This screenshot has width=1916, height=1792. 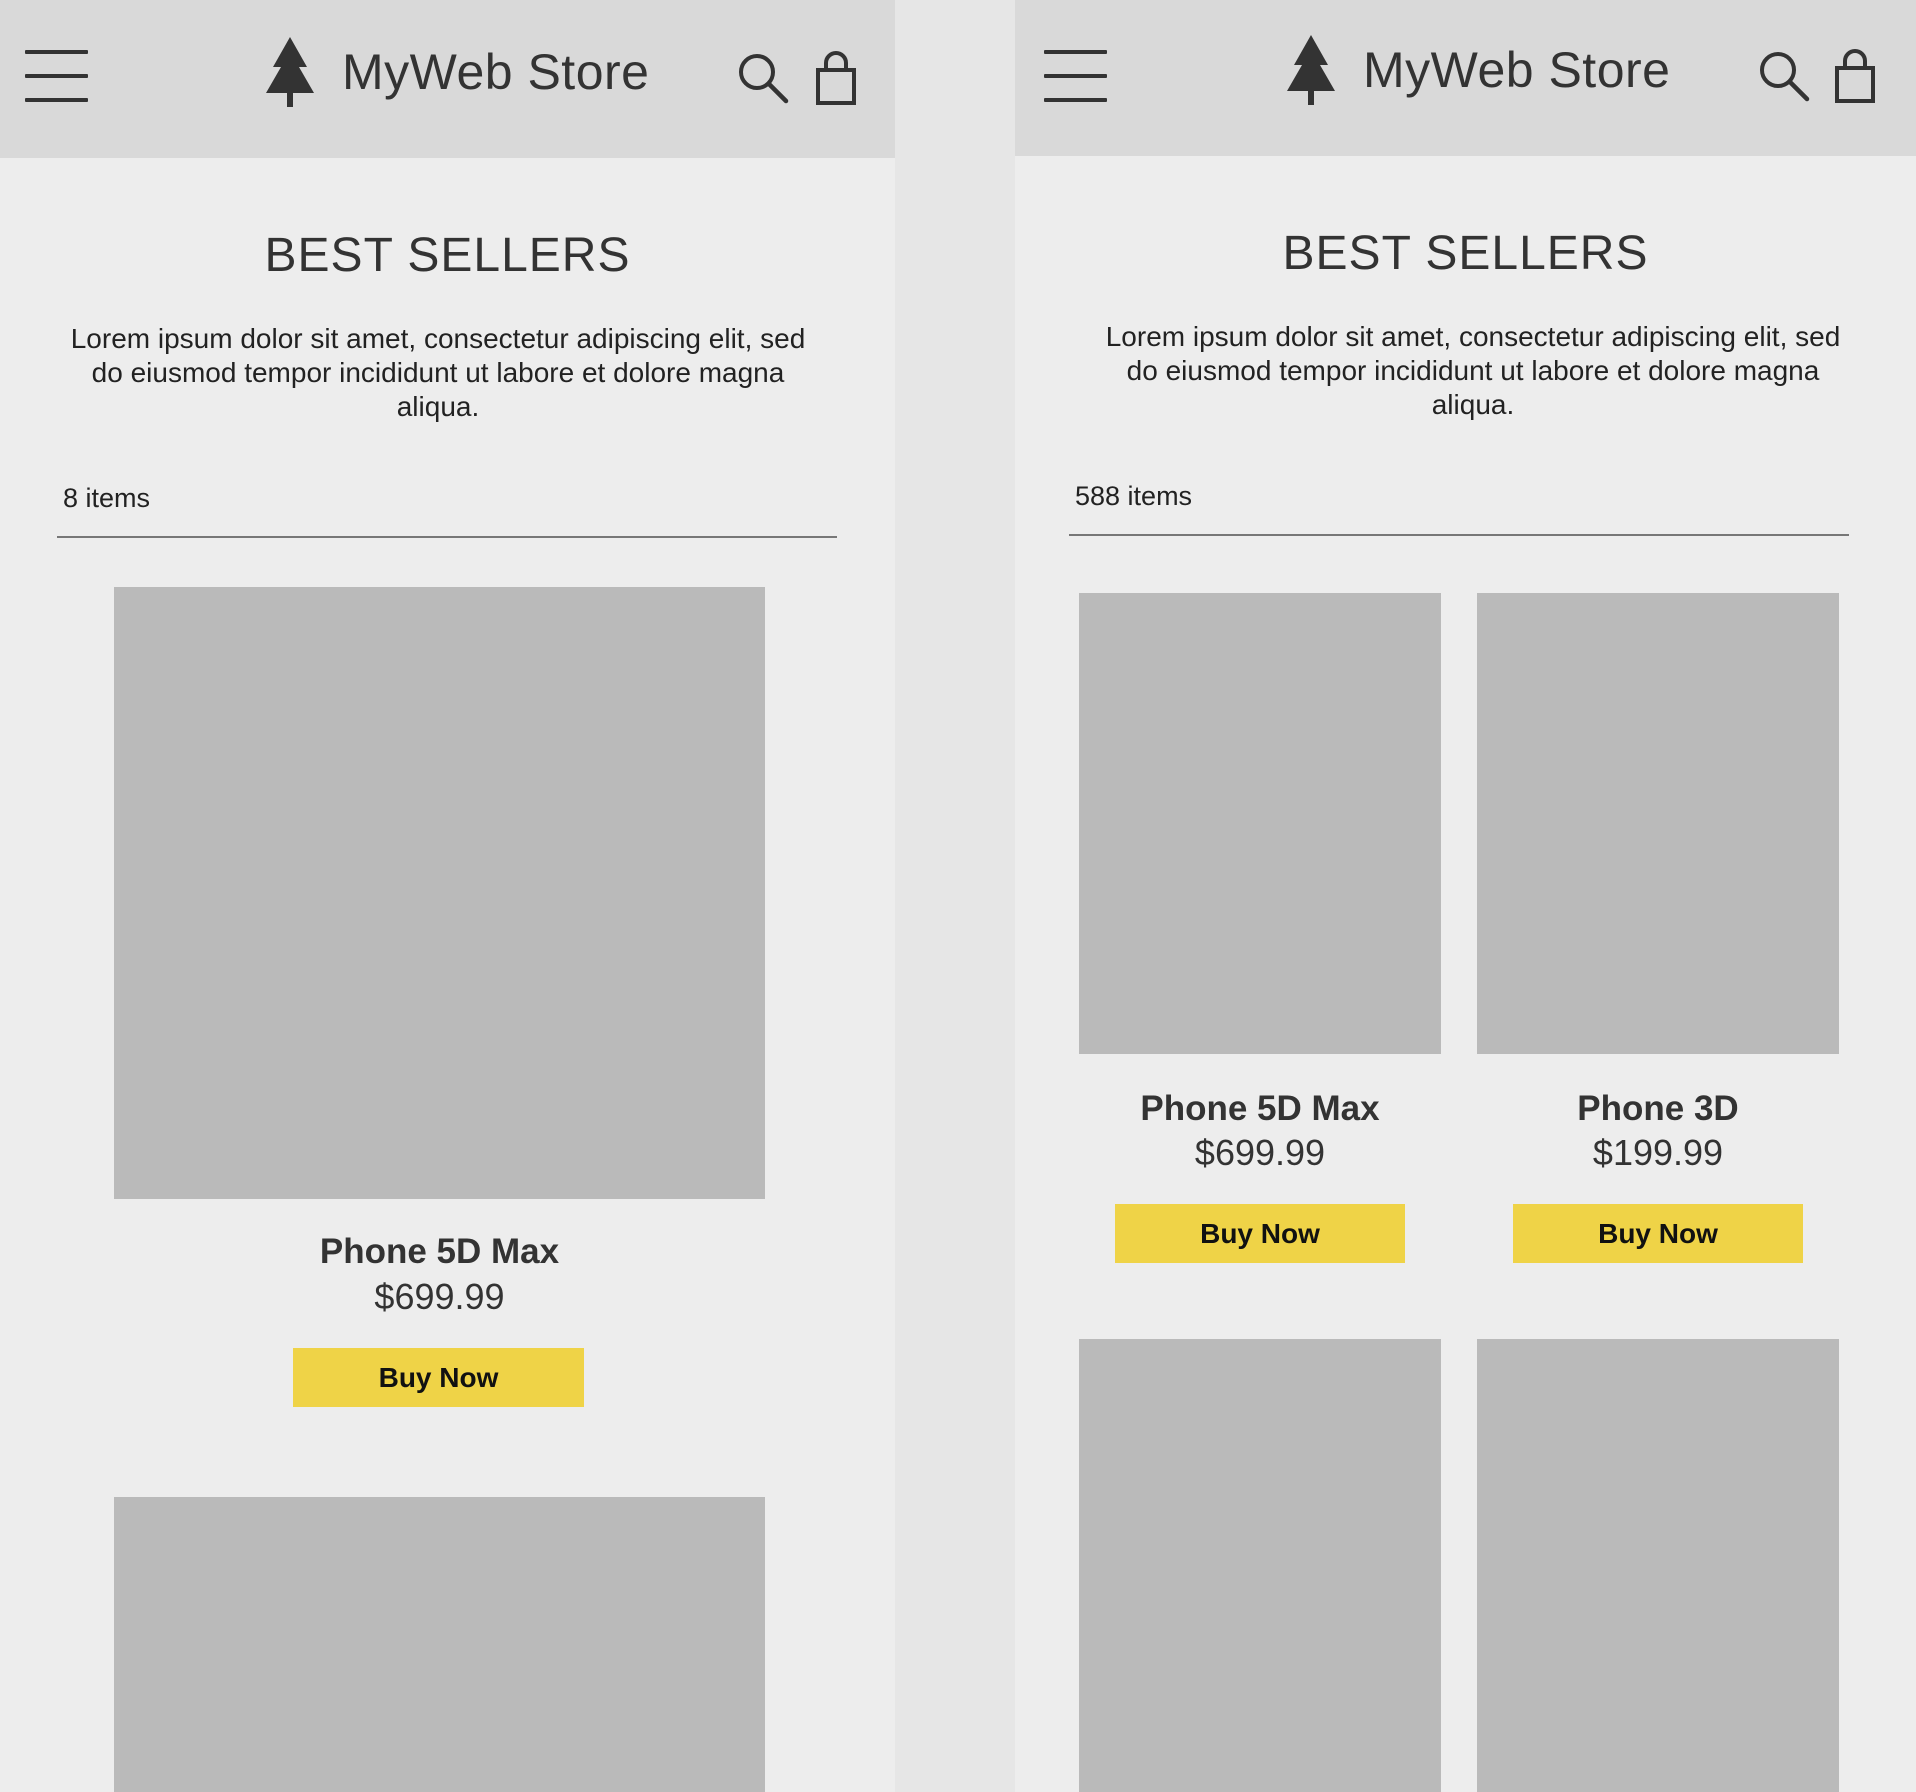 I want to click on item-count: 8 items, so click(x=107, y=498).